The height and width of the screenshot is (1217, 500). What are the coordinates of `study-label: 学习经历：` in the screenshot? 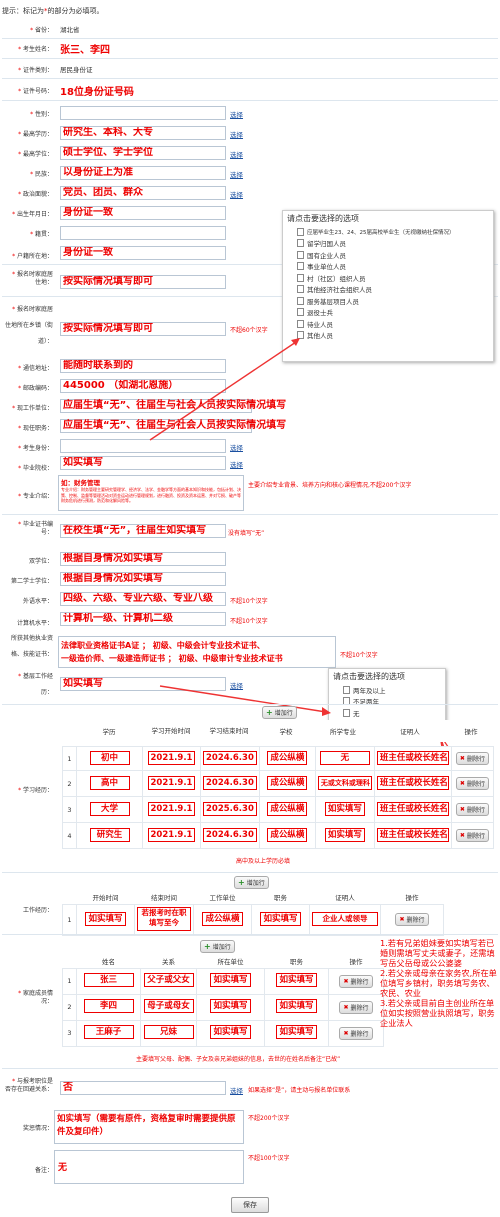 It's located at (37, 790).